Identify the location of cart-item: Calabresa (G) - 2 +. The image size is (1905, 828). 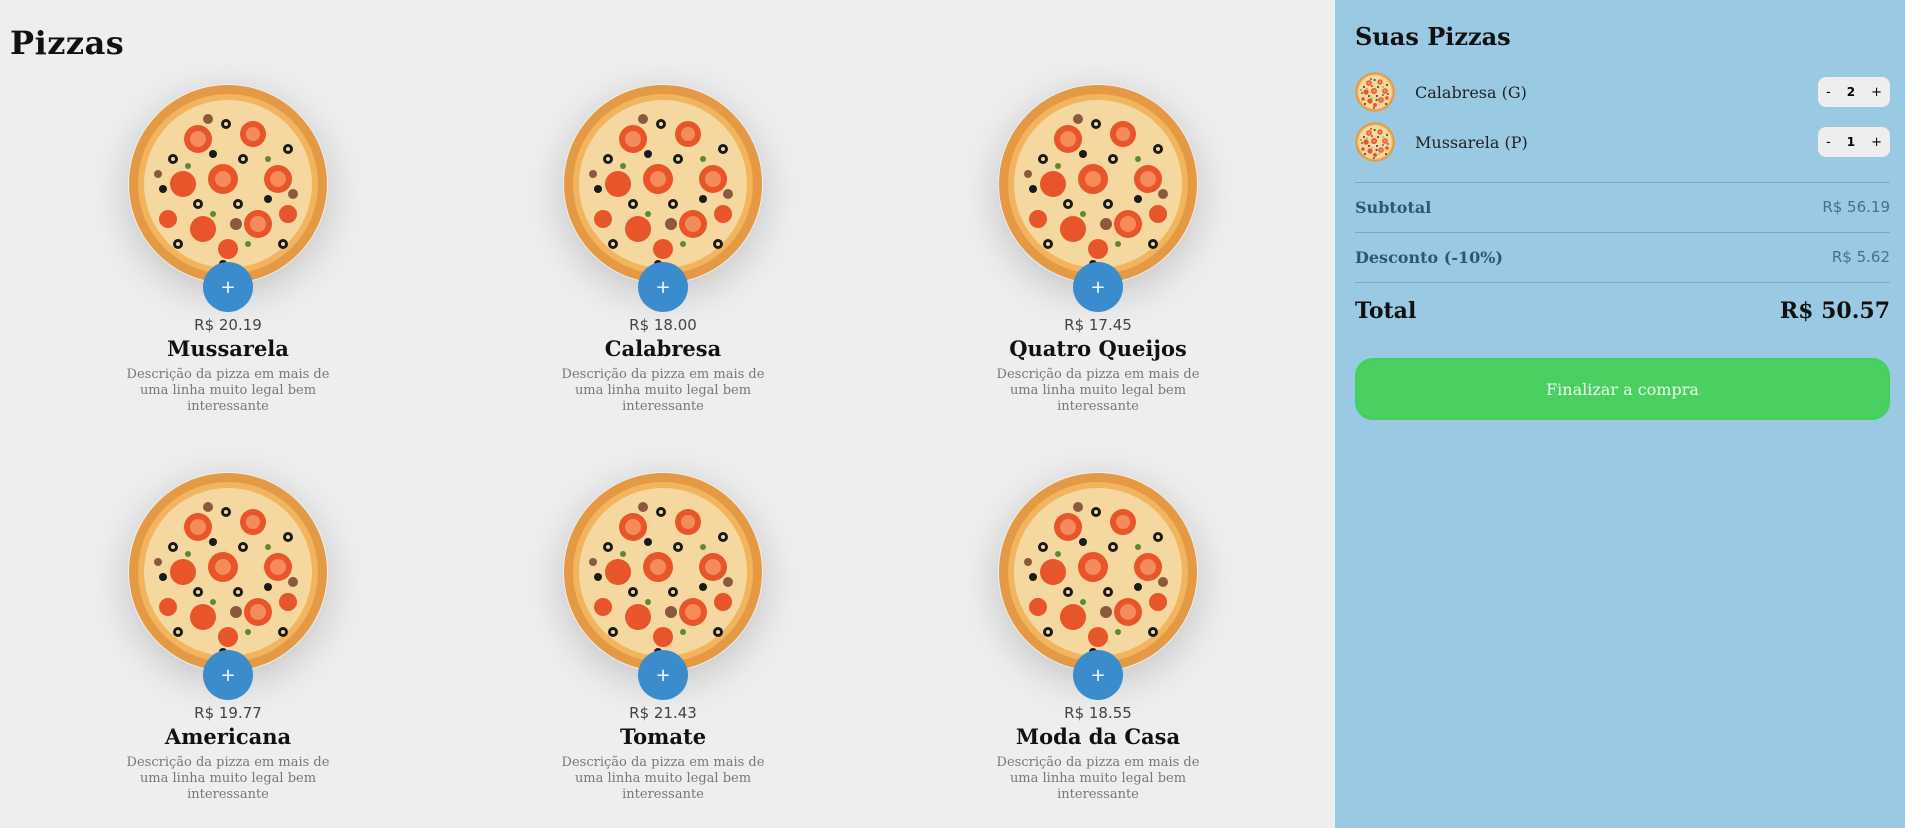
(1622, 92).